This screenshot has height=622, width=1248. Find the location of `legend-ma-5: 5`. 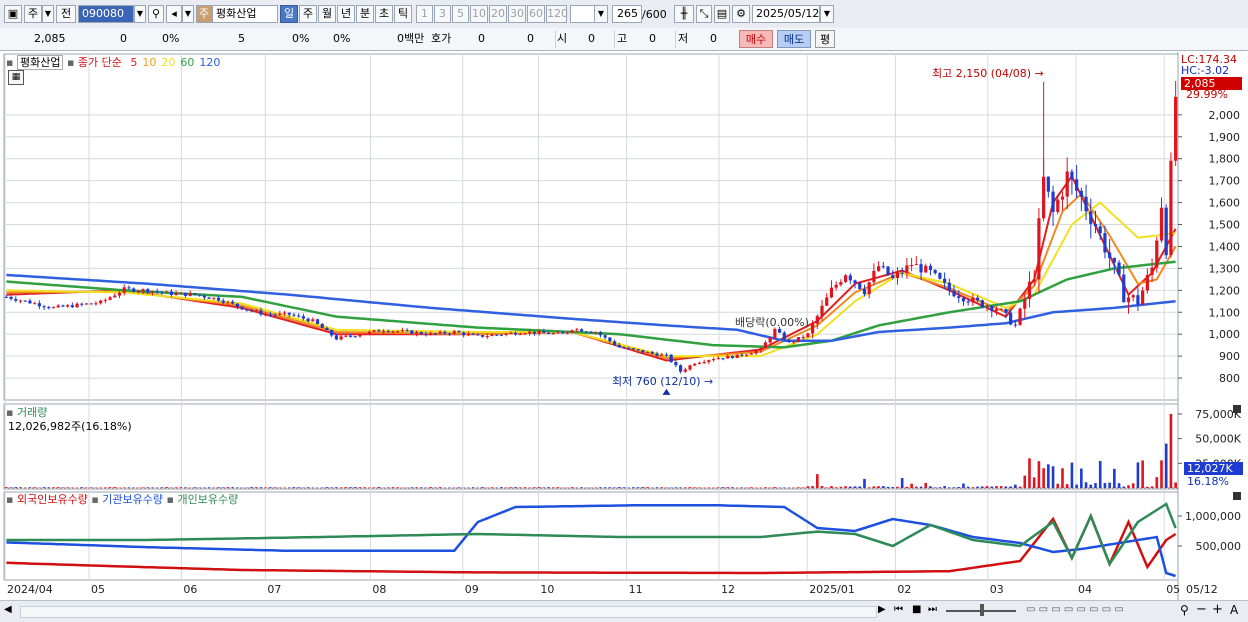

legend-ma-5: 5 is located at coordinates (133, 62).